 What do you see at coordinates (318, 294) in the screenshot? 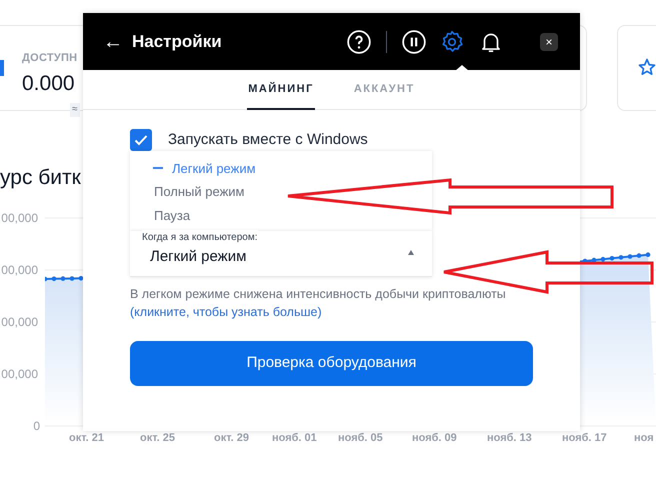
I see `mode-description: В легком режиме снижена интенсивность добычи криптовалюты` at bounding box center [318, 294].